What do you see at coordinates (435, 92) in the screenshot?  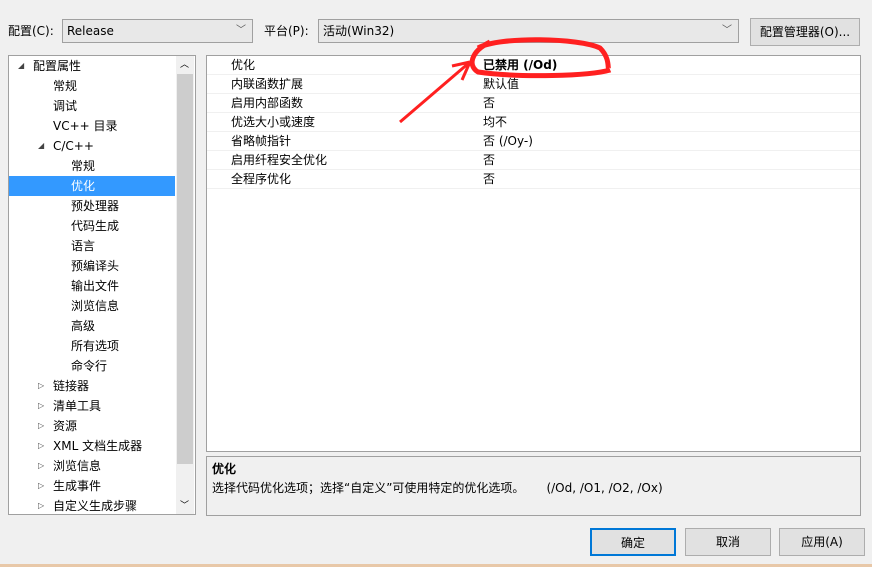 I see `annotation-arrow` at bounding box center [435, 92].